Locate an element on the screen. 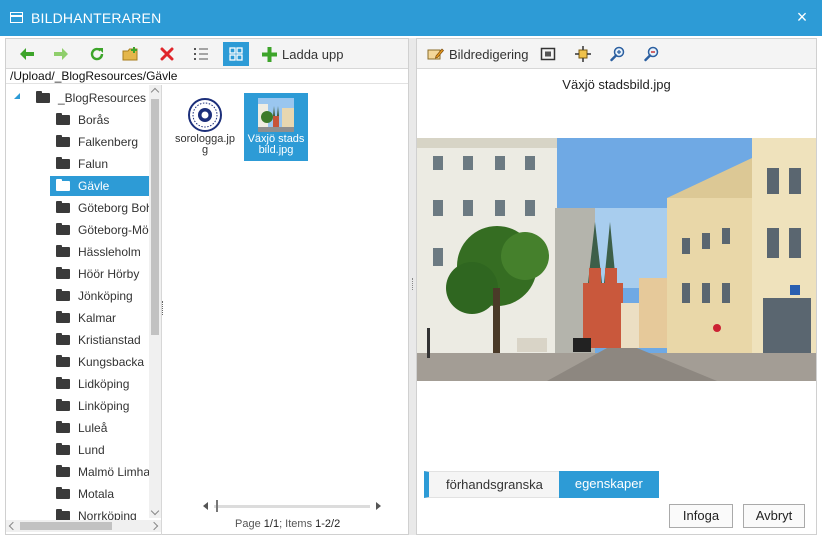 Image resolution: width=822 pixels, height=545 pixels. tree-item: Kungsbacka is located at coordinates (103, 362).